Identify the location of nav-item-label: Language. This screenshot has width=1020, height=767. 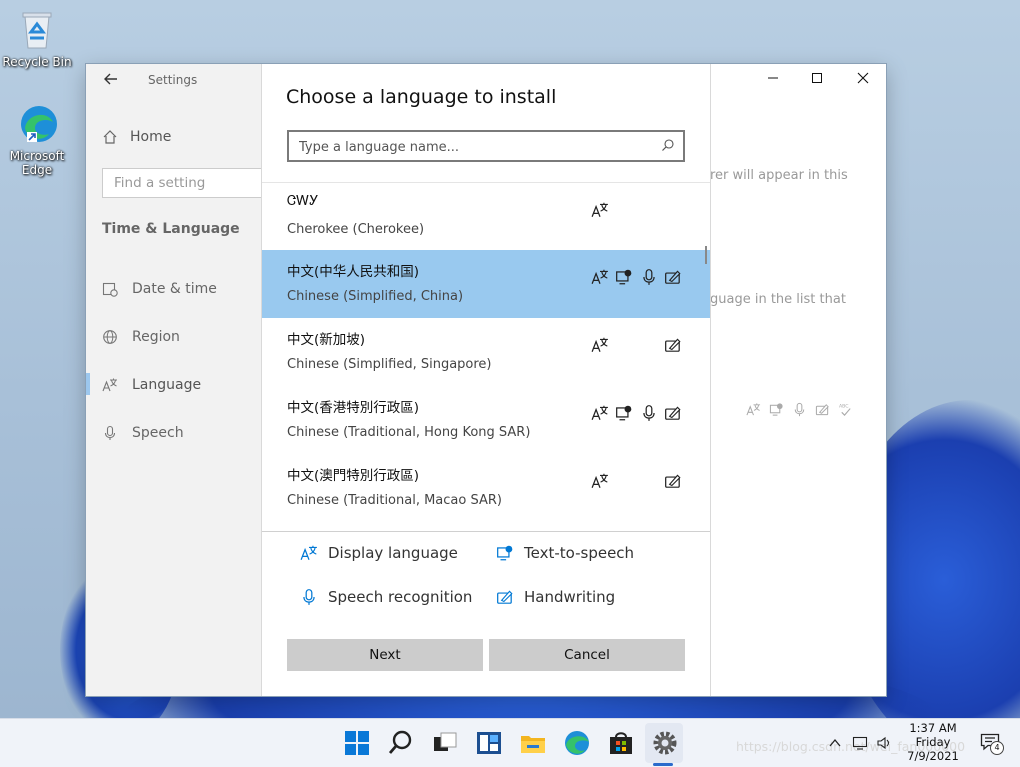
(167, 385).